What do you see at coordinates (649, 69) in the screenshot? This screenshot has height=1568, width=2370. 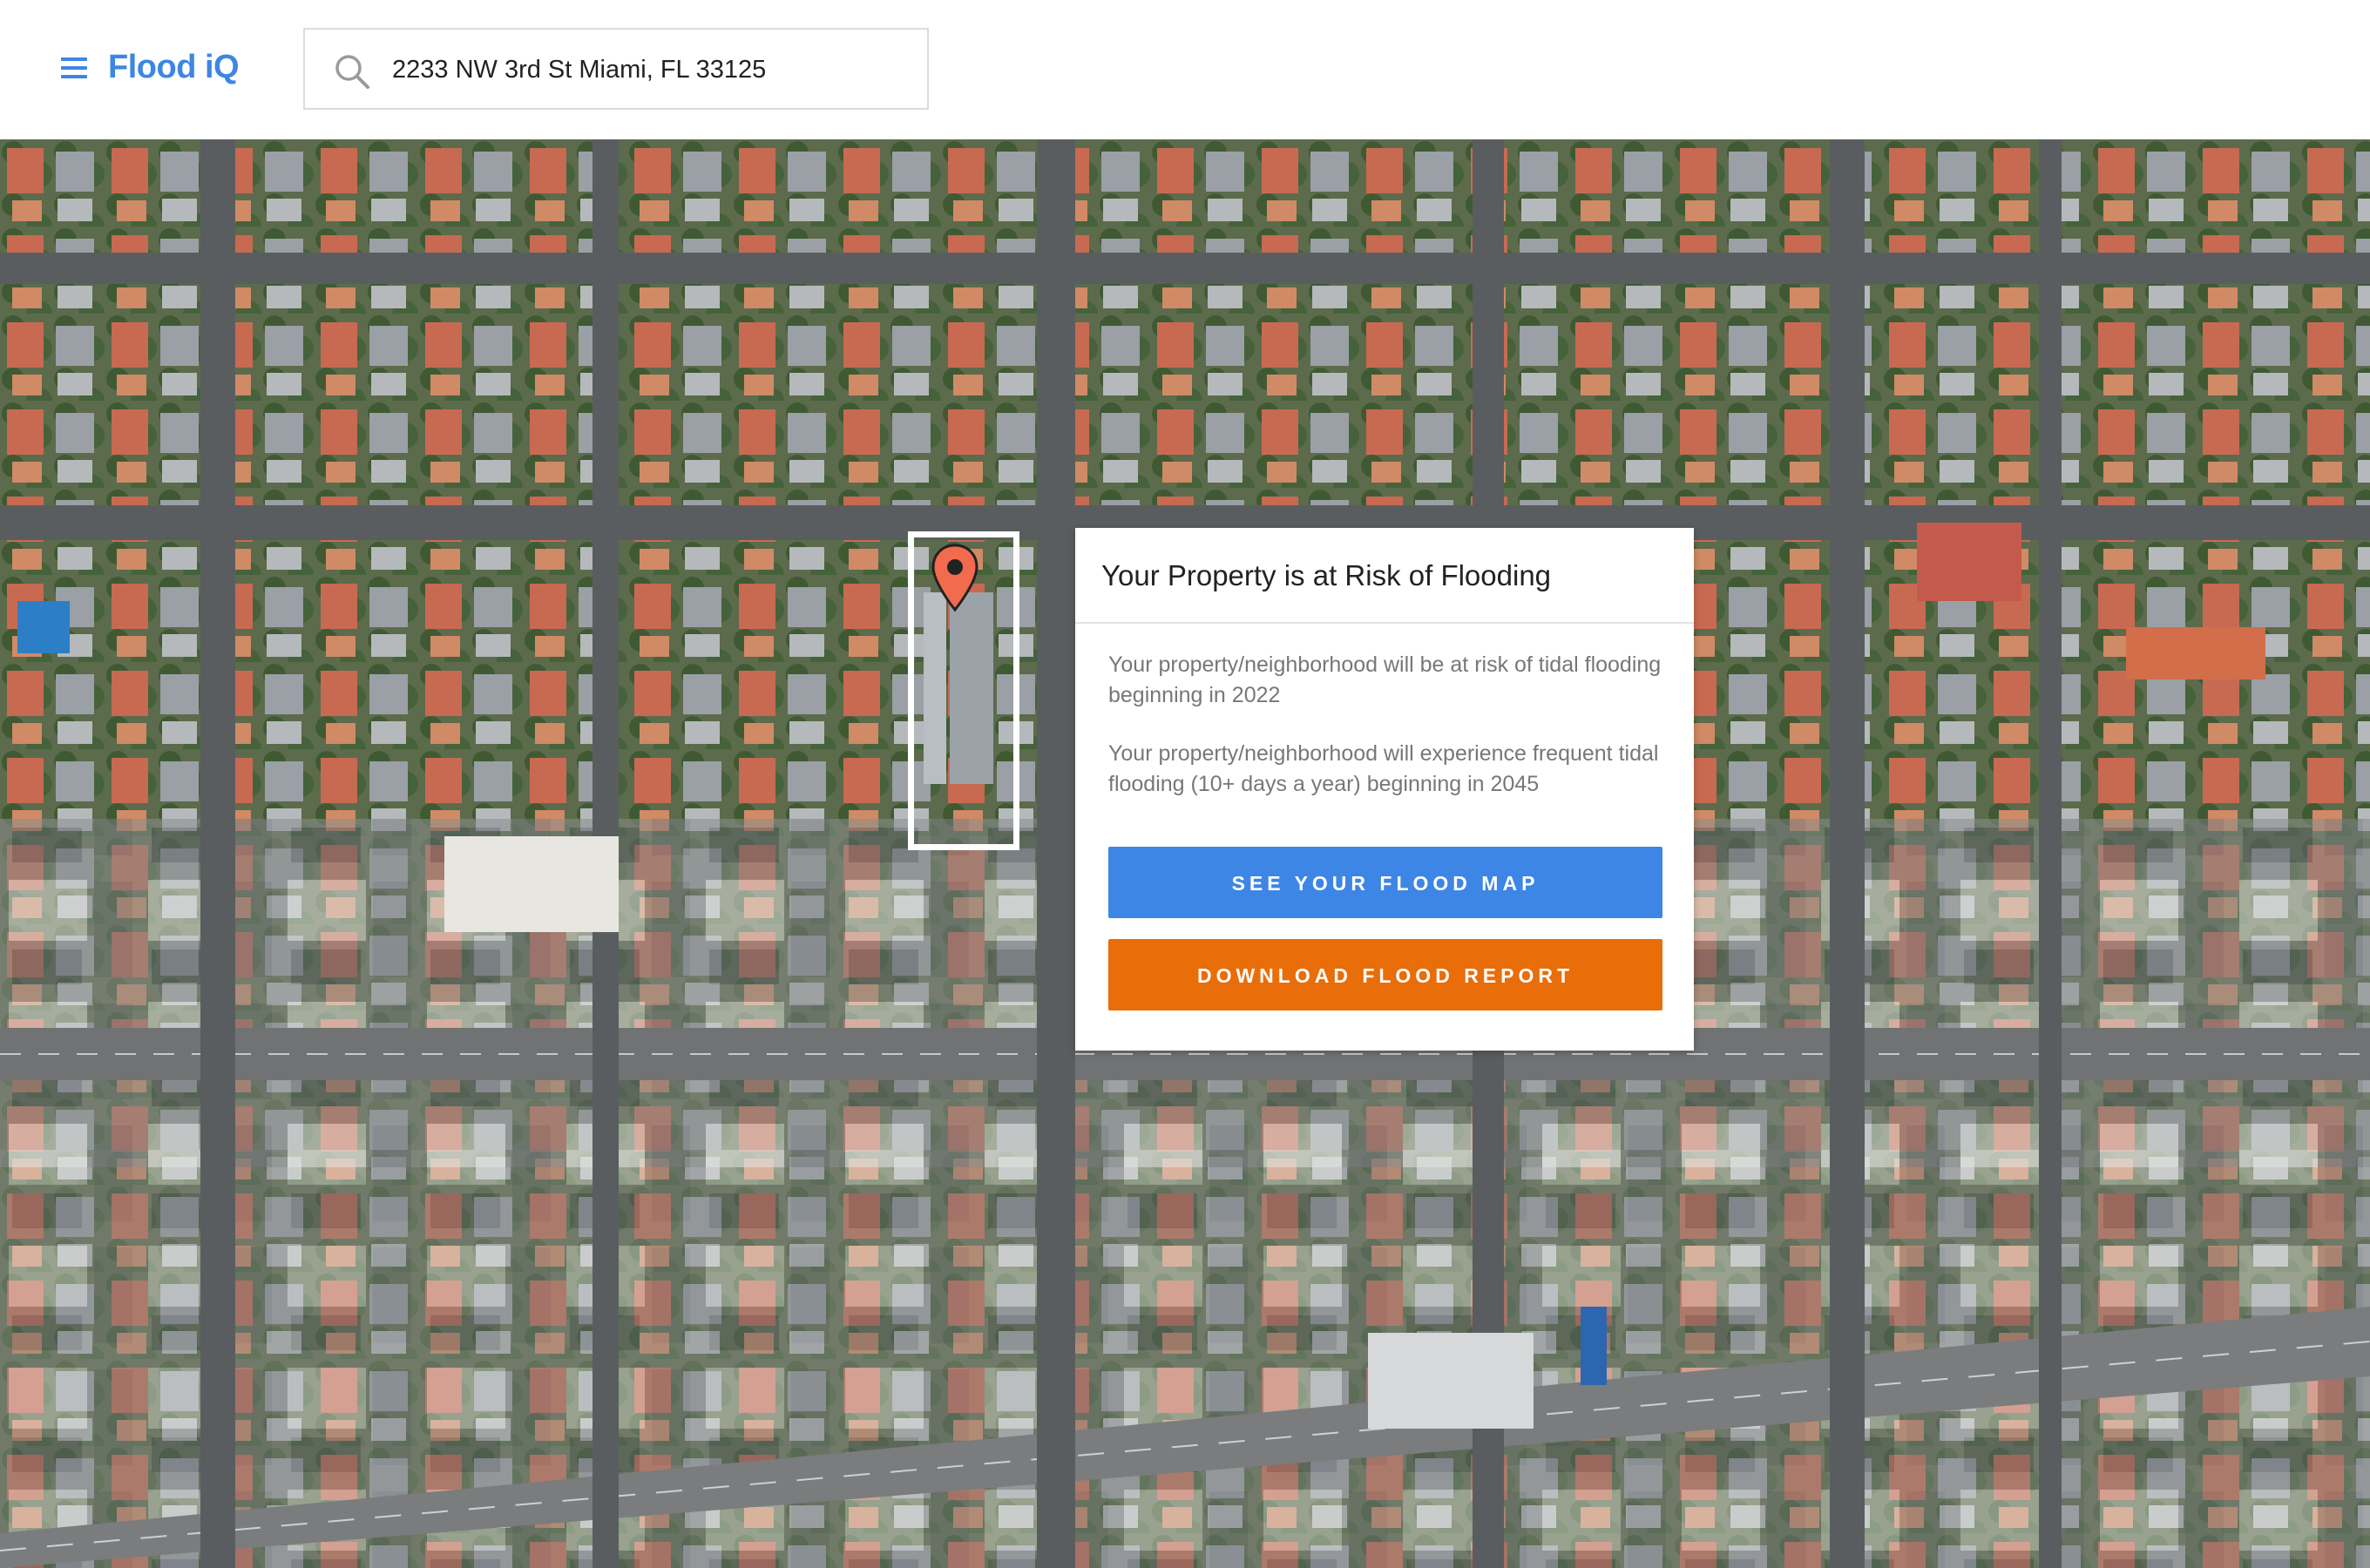 I see `address-search-input` at bounding box center [649, 69].